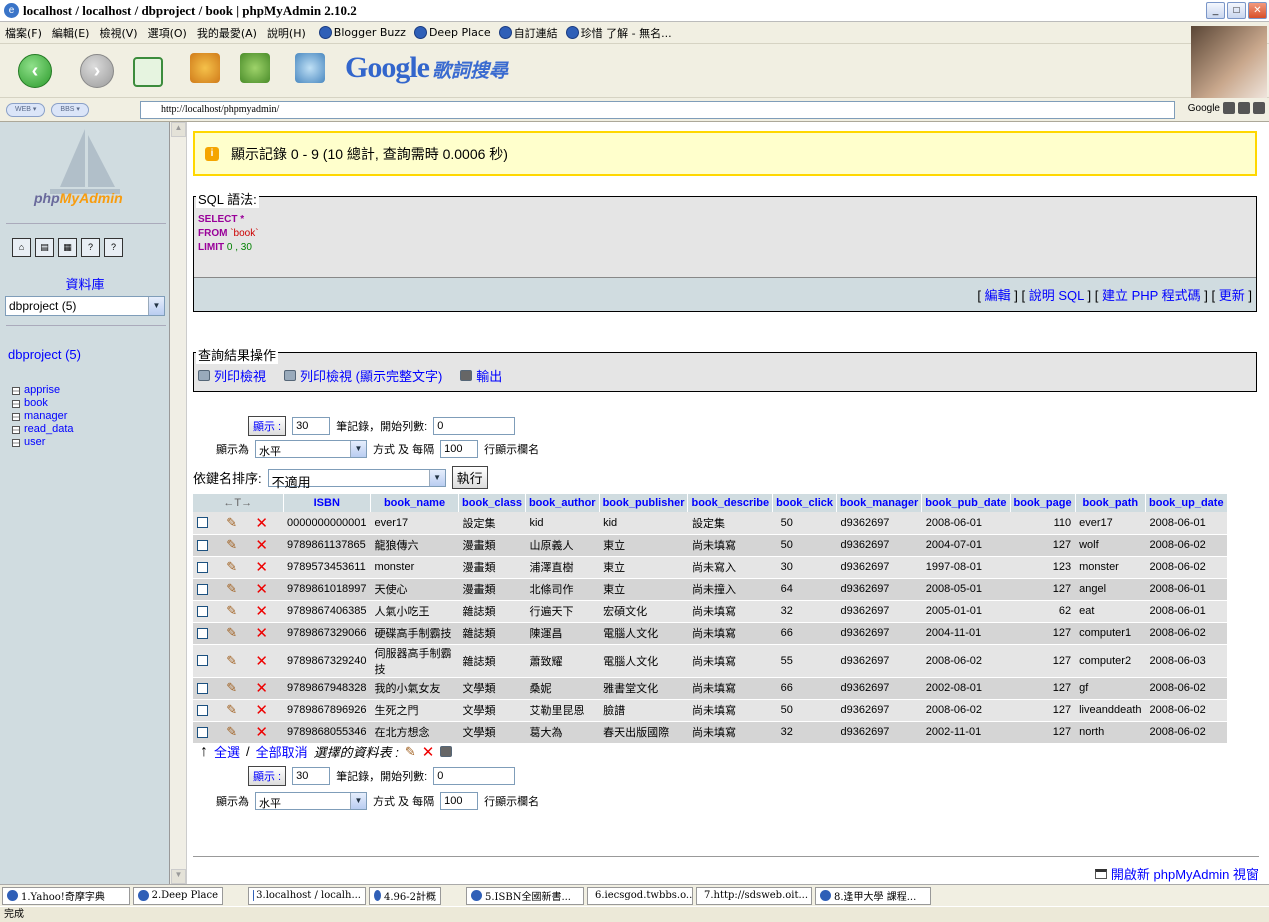  I want to click on repeat-headers-input-bottom: 100, so click(459, 801).